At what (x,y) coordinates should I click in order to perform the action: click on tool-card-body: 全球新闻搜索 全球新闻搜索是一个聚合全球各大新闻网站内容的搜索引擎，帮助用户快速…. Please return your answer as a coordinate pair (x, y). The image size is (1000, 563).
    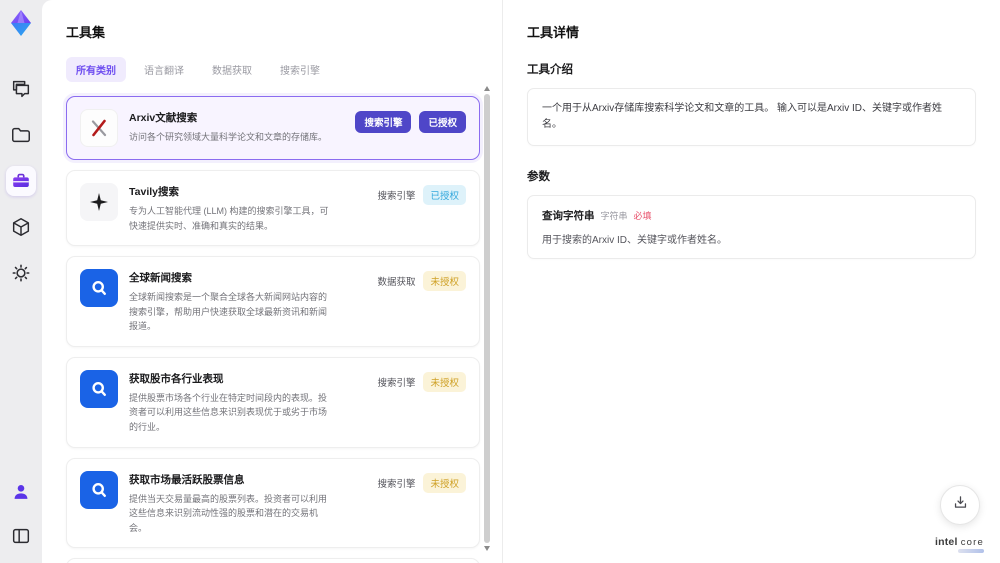
    Looking at the image, I should click on (247, 301).